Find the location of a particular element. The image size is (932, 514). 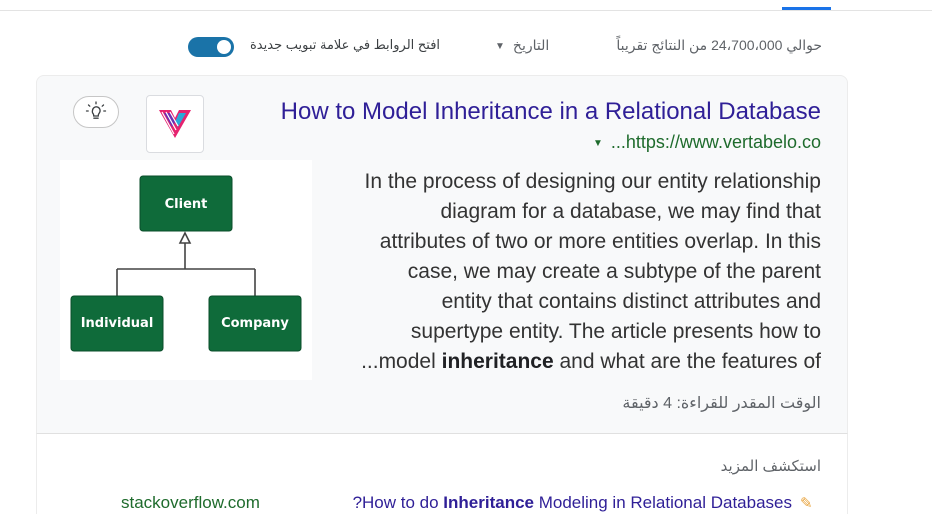

new-tab-toggle is located at coordinates (211, 47).